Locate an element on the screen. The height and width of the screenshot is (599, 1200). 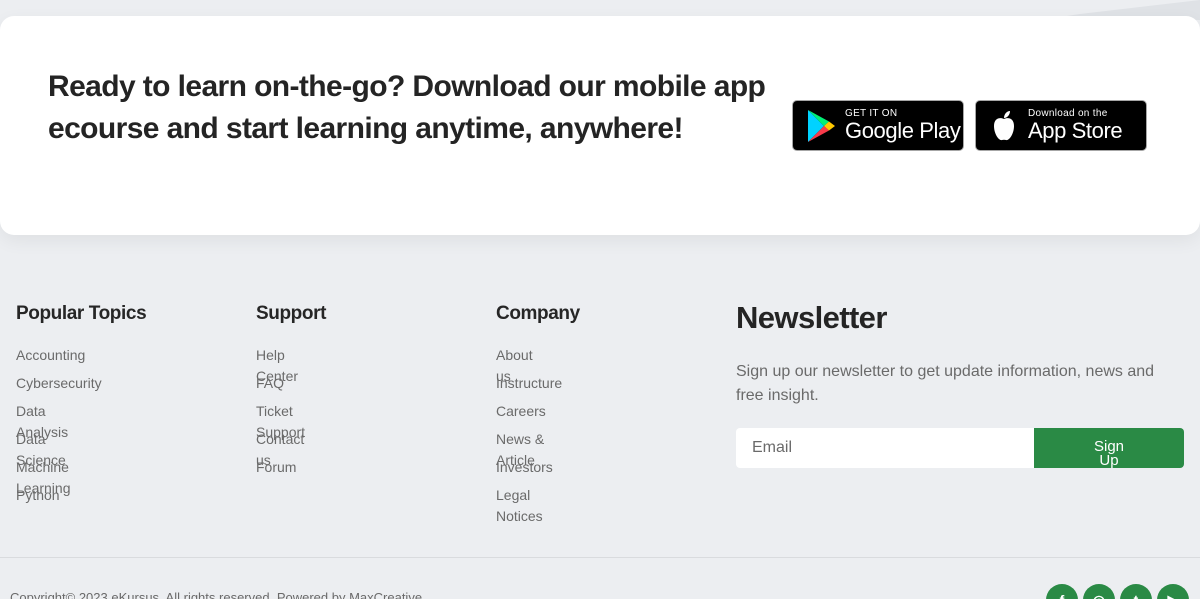
instagram-icon: ◎ is located at coordinates (1099, 591).